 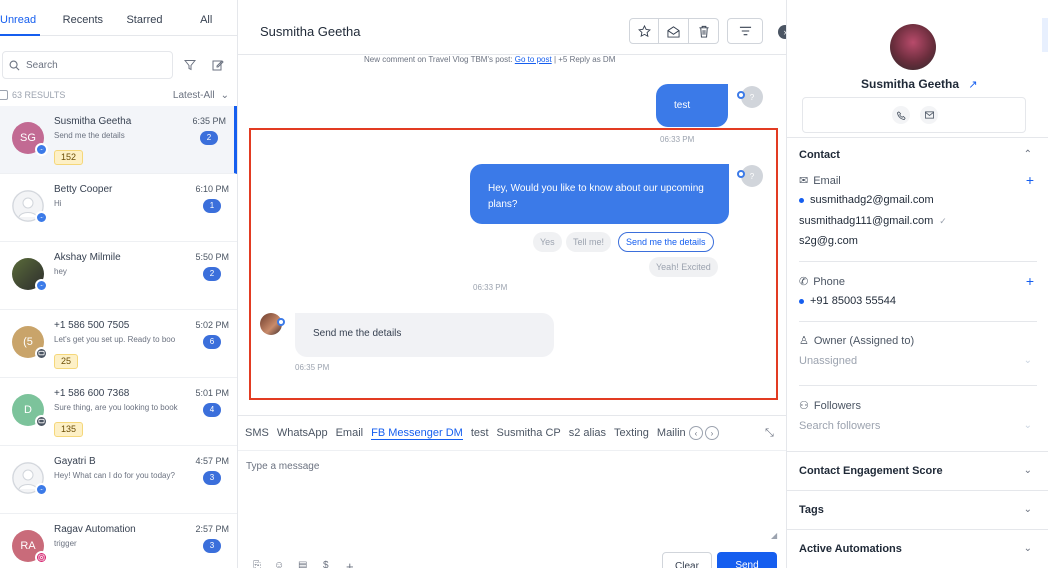 I want to click on email-primary: susmithadg2@gmail.com, so click(x=866, y=200).